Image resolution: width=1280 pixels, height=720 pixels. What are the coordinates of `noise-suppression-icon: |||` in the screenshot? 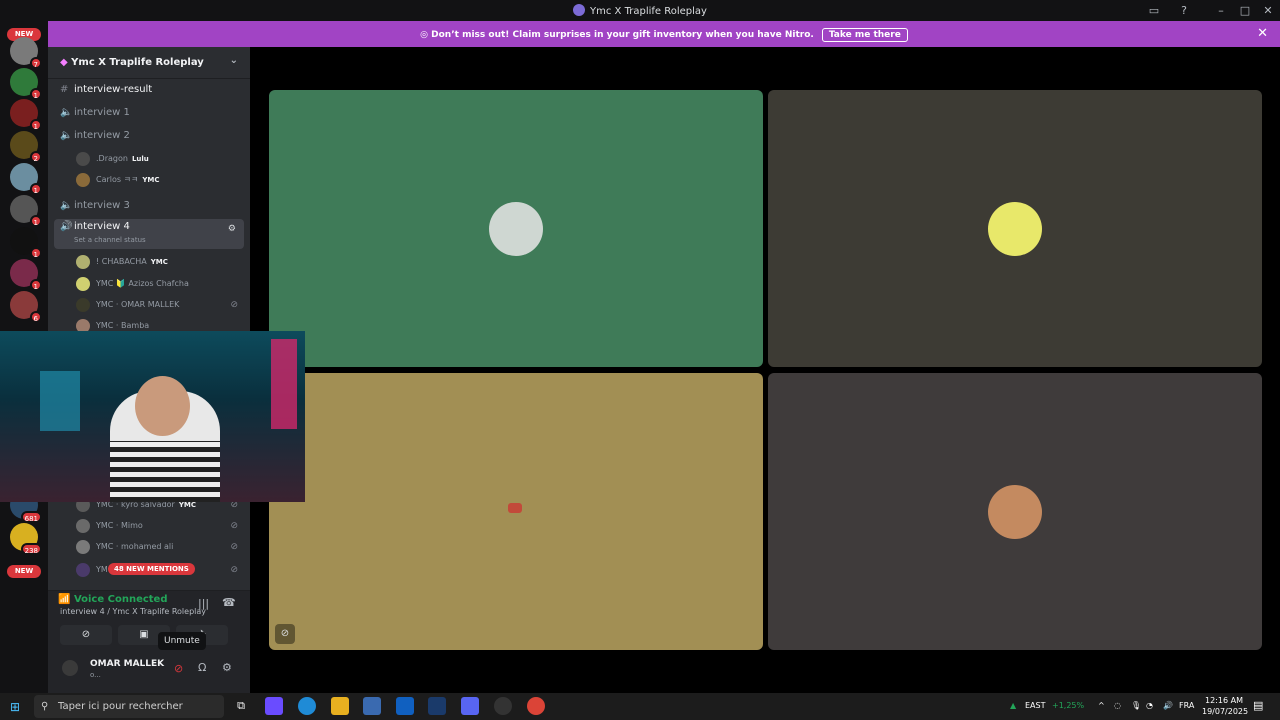 It's located at (203, 603).